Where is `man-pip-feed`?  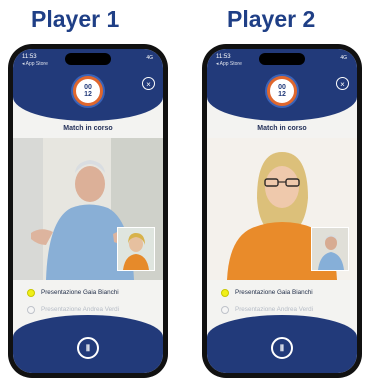 man-pip-feed is located at coordinates (330, 249).